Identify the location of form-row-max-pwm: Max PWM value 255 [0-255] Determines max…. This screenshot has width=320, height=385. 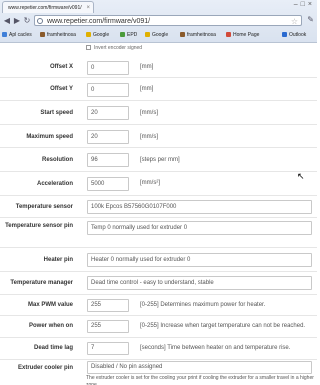
(158, 305).